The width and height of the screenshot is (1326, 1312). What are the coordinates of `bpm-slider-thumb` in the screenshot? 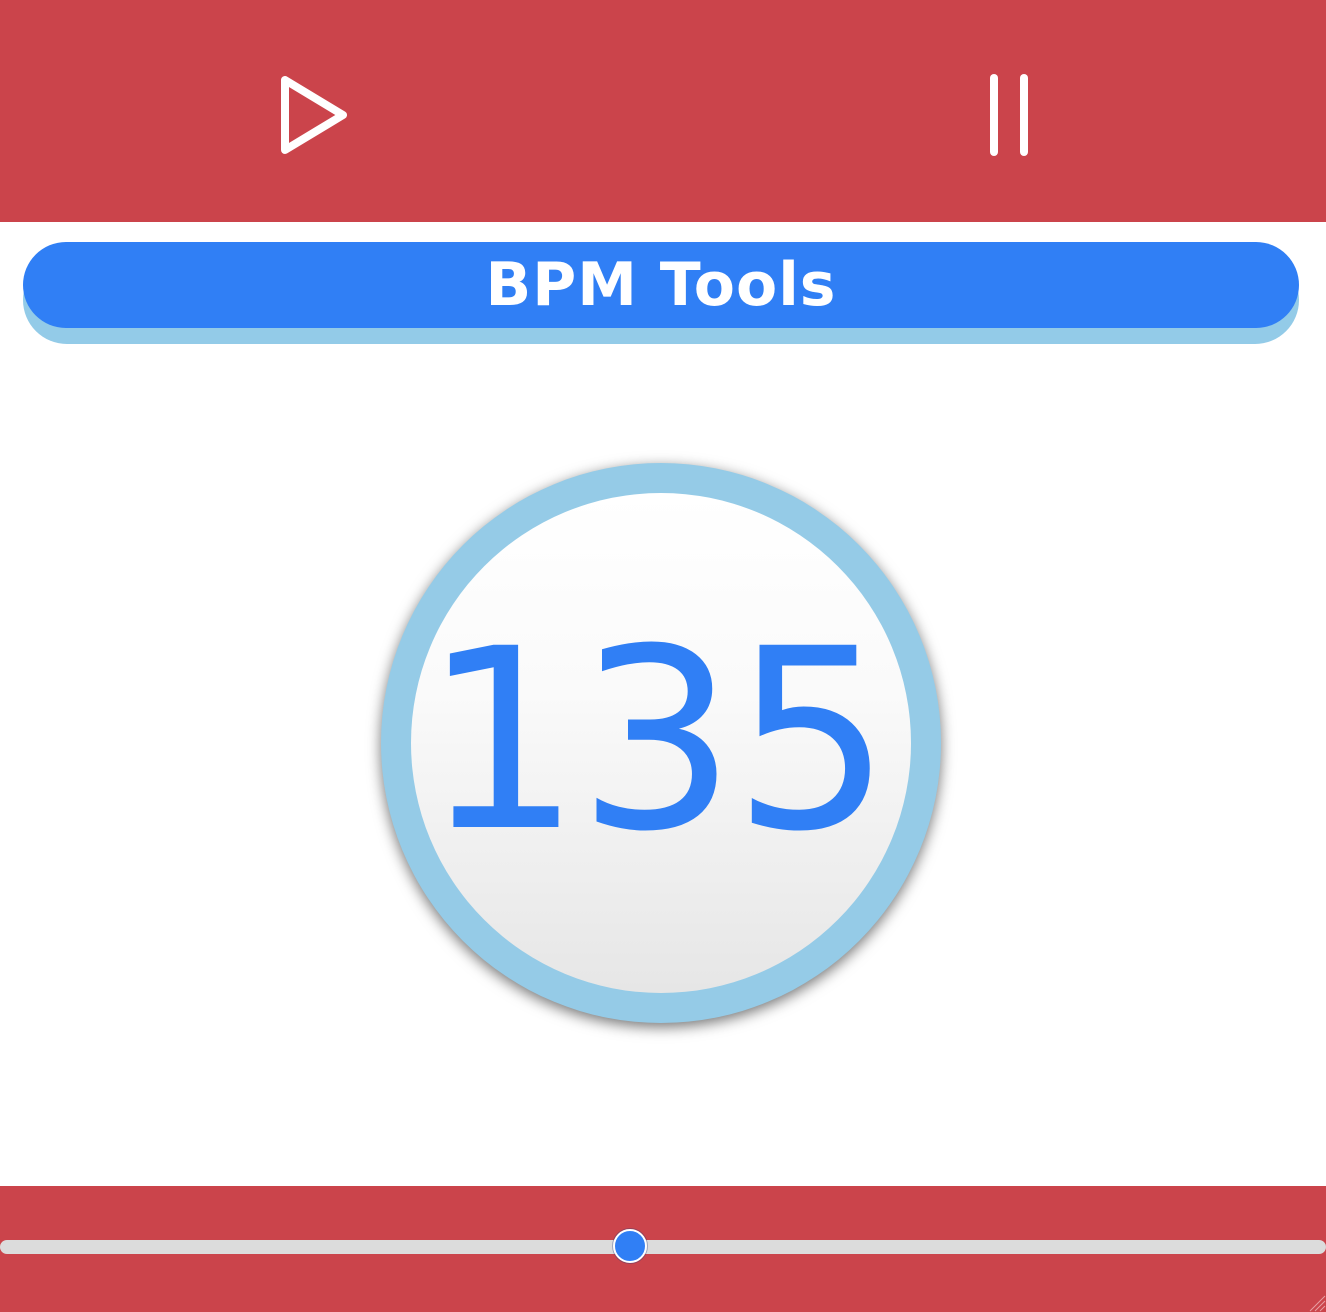 It's located at (629, 1246).